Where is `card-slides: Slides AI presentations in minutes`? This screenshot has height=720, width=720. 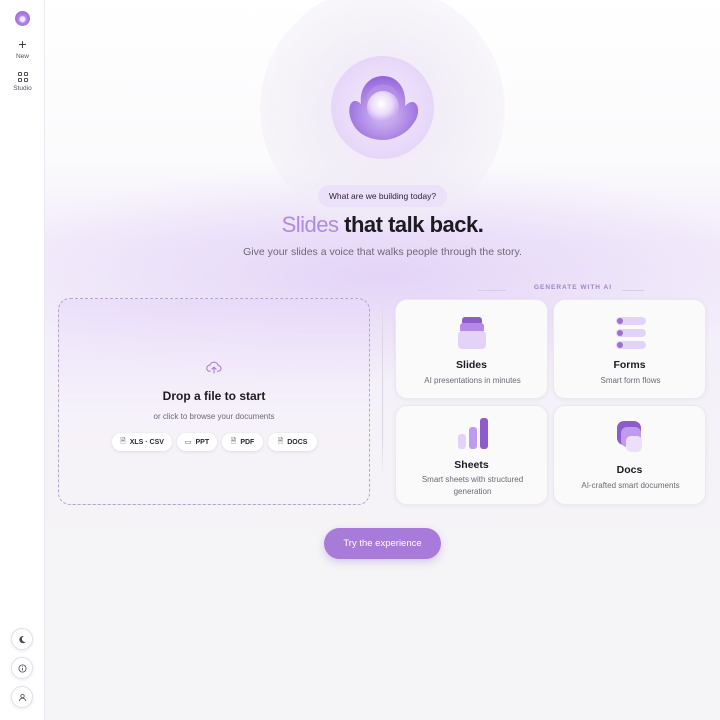
card-slides: Slides AI presentations in minutes is located at coordinates (471, 349).